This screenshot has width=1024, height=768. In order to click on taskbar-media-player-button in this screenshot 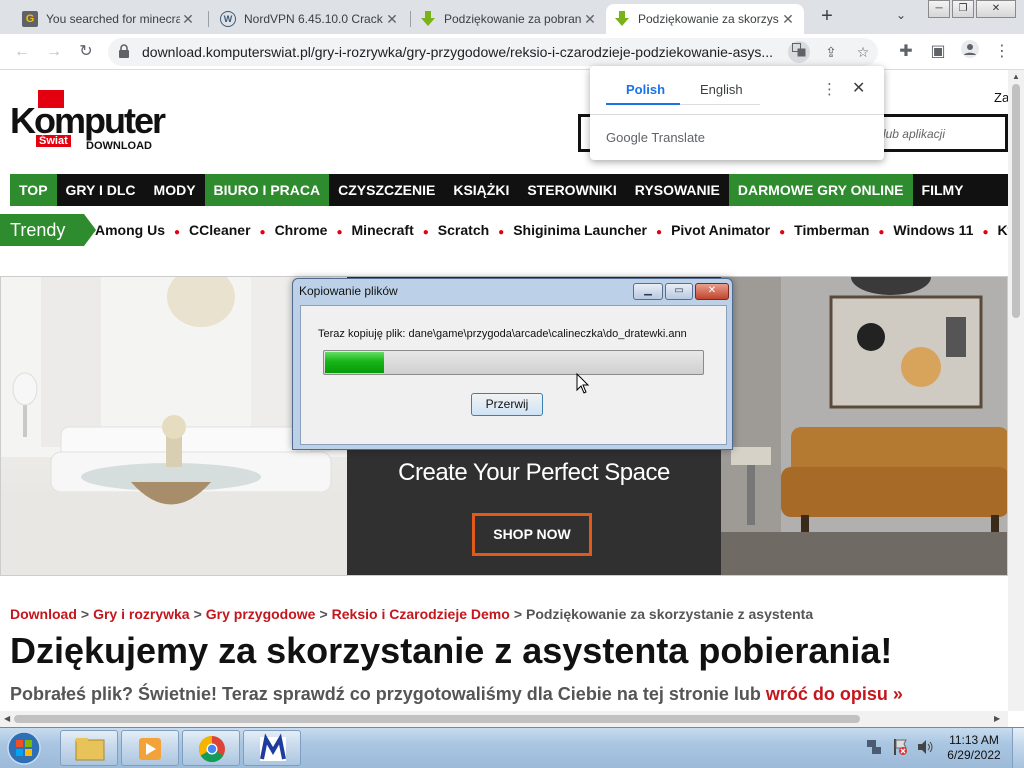, I will do `click(150, 748)`.